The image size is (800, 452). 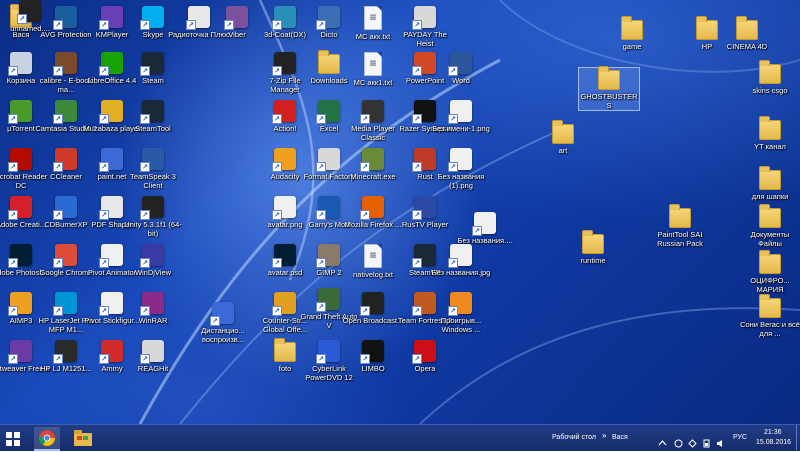 I want to click on desktop-icon-label: Opera, so click(x=425, y=368).